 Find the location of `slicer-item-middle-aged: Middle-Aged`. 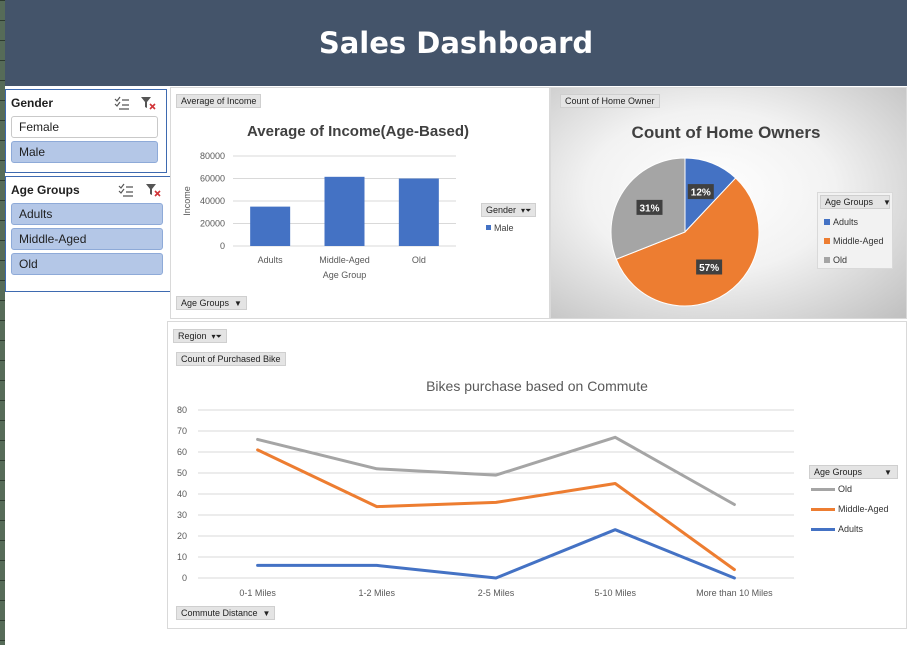

slicer-item-middle-aged: Middle-Aged is located at coordinates (87, 239).